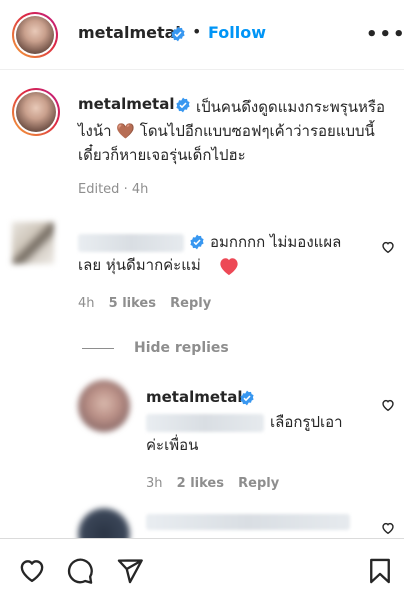 The width and height of the screenshot is (404, 602). Describe the element at coordinates (154, 483) in the screenshot. I see `reply-time: 3h` at that location.